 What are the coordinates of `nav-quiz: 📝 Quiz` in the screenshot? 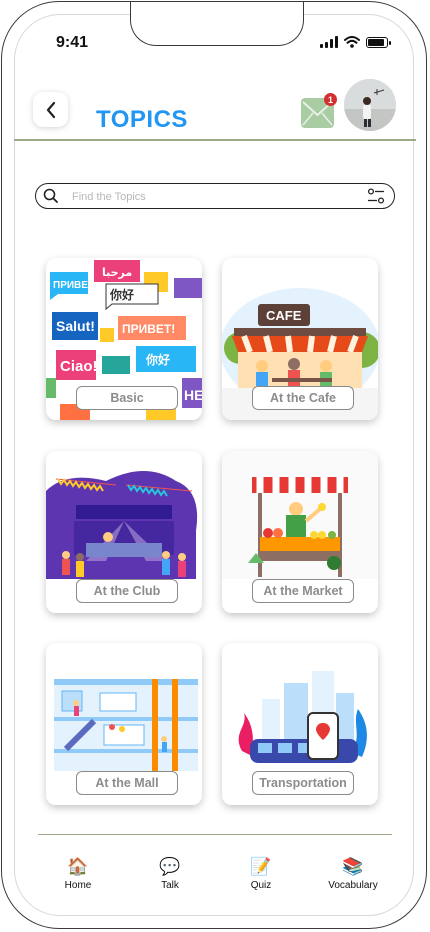 It's located at (261, 873).